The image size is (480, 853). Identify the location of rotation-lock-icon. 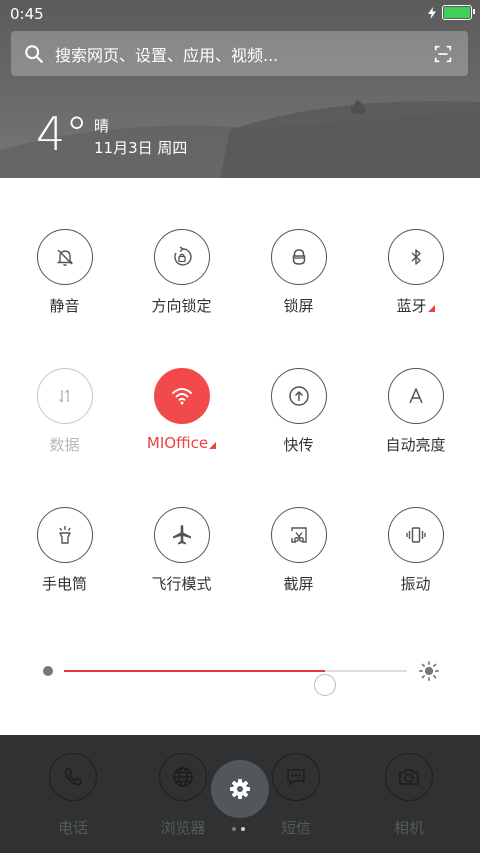
(182, 256).